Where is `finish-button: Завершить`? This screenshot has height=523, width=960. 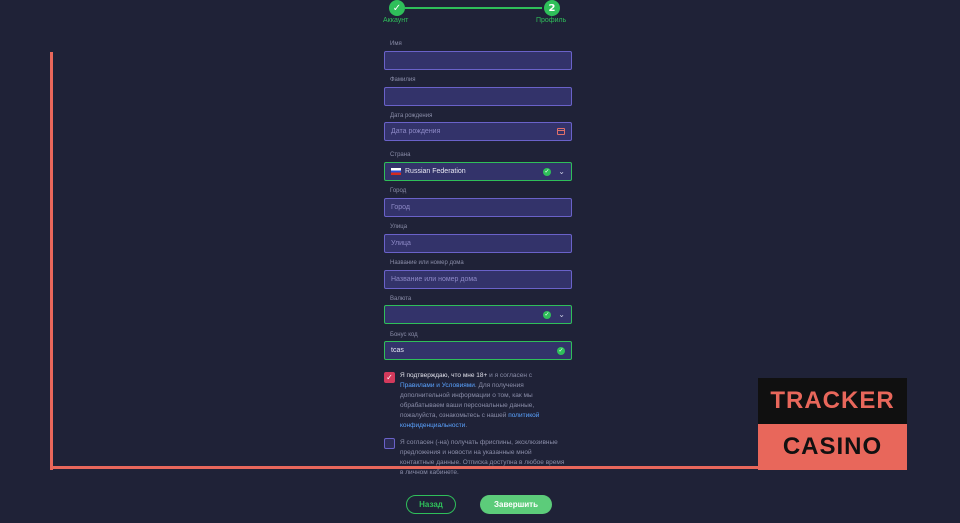
finish-button: Завершить is located at coordinates (516, 504).